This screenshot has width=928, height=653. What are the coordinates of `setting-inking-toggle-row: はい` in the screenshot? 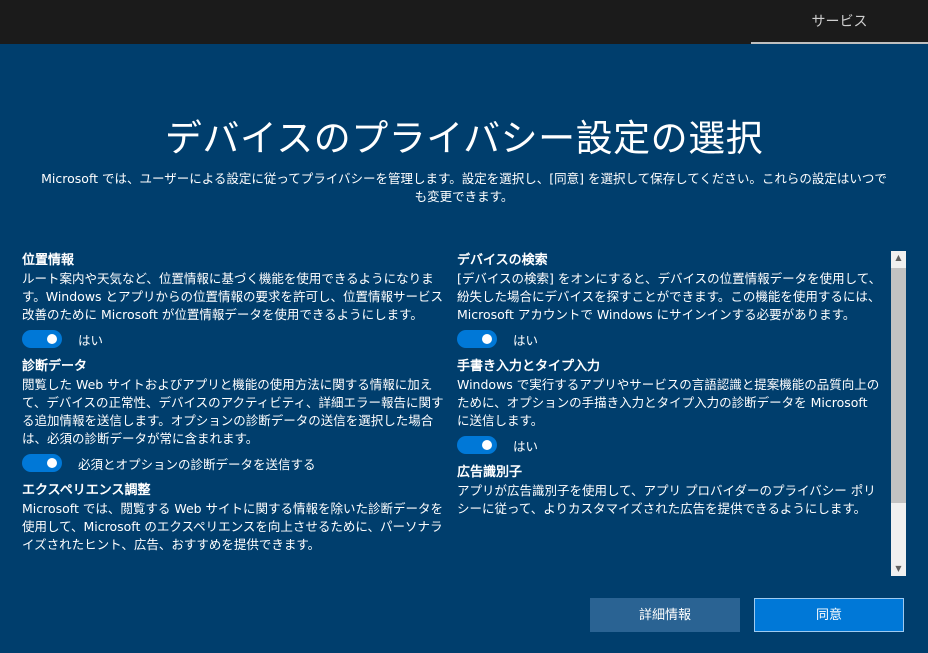 It's located at (669, 445).